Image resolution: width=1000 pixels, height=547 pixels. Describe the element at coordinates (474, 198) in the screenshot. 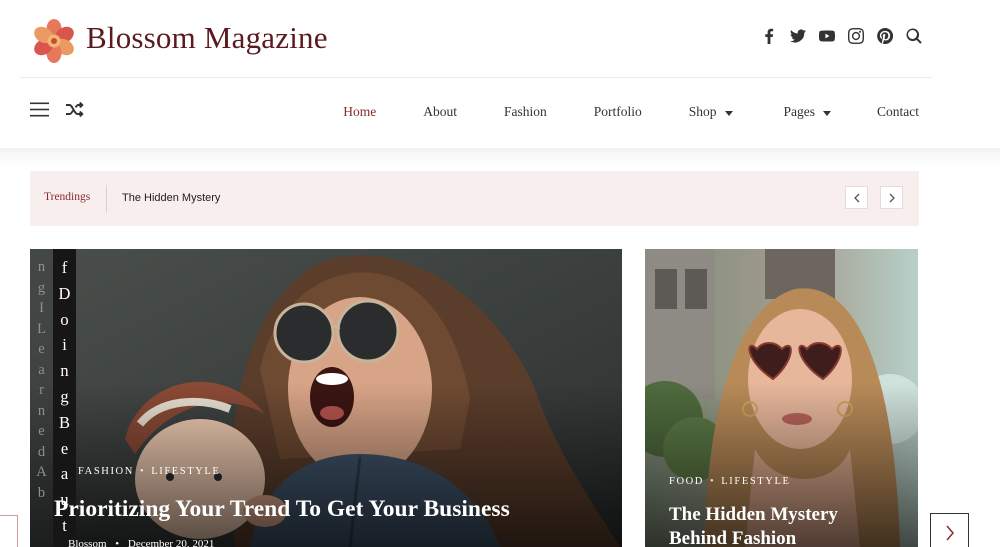

I see `trending-bar: Trendings The Hidden Mystery` at that location.